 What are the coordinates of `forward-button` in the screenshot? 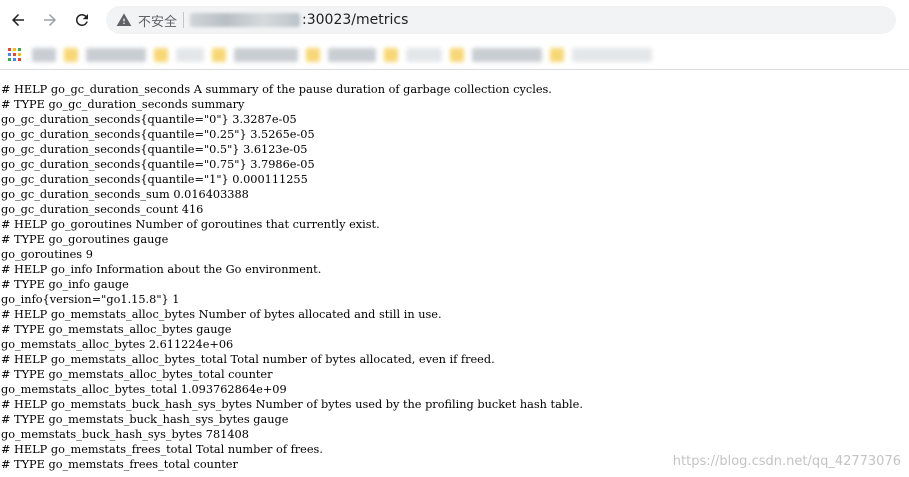 It's located at (50, 20).